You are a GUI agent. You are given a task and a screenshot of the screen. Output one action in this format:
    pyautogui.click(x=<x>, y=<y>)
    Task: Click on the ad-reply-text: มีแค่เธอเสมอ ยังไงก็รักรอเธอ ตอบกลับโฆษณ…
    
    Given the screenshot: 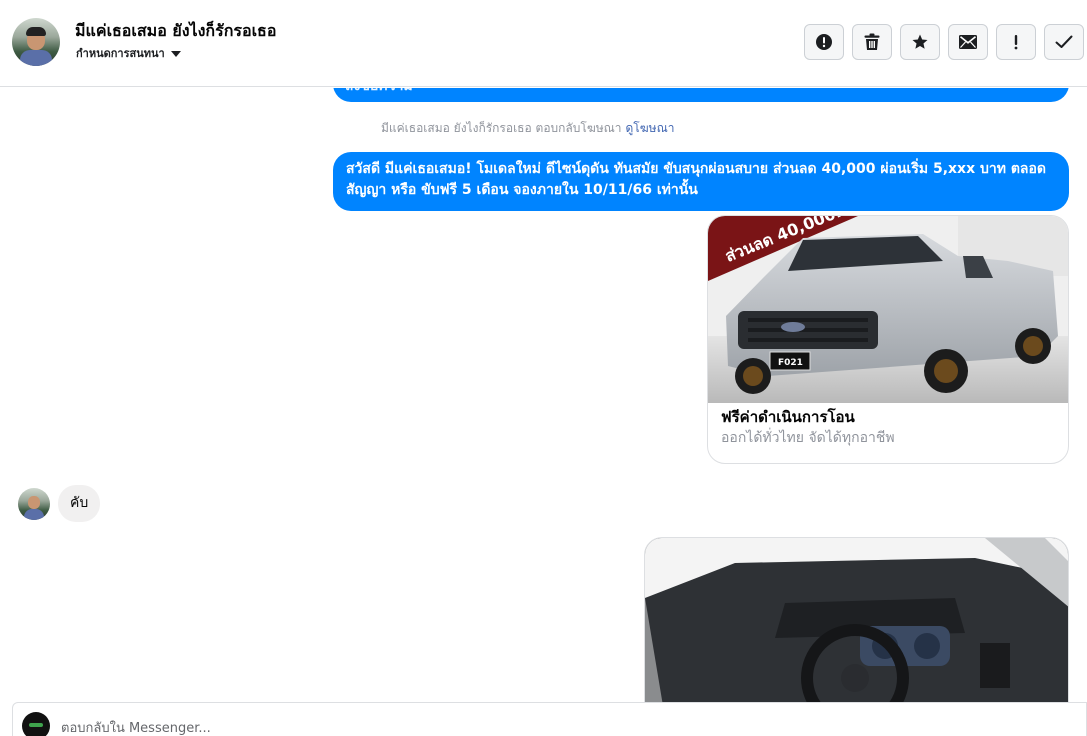 What is the action you would take?
    pyautogui.click(x=501, y=128)
    